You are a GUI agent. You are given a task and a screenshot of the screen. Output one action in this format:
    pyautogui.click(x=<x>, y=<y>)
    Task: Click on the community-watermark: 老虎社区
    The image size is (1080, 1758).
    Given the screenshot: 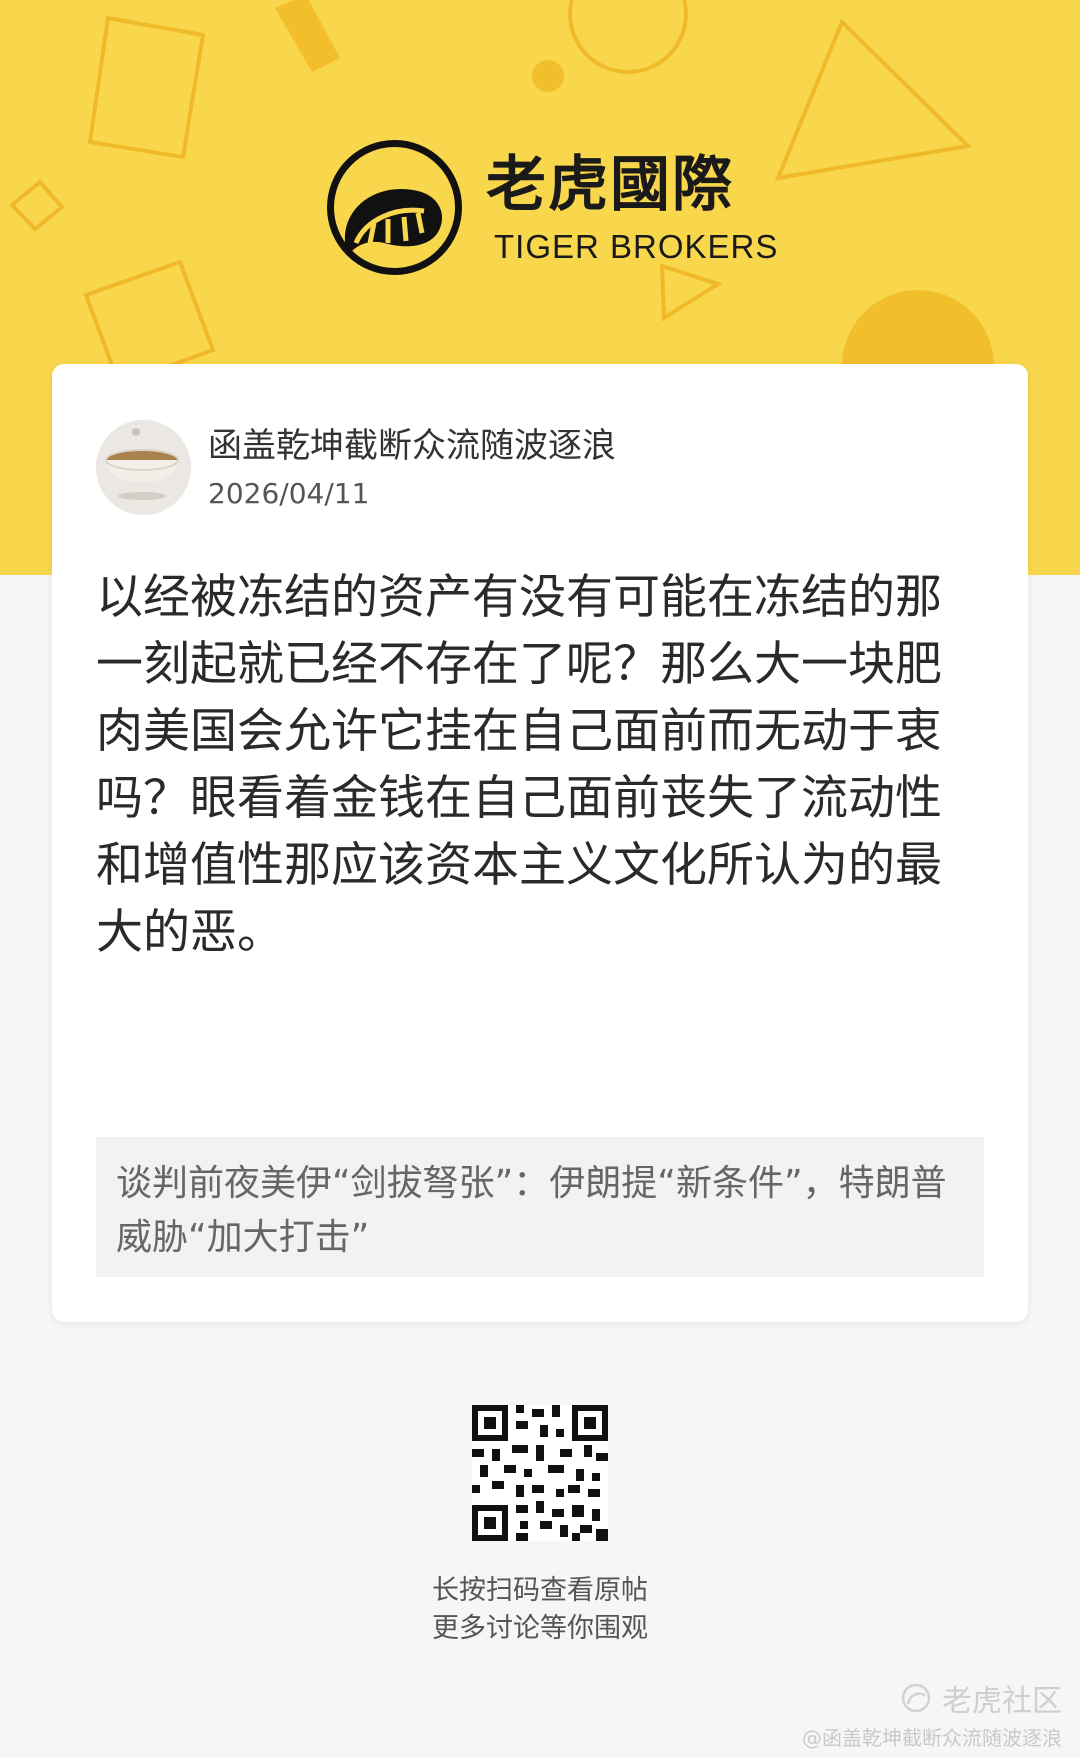 What is the action you would take?
    pyautogui.click(x=981, y=1698)
    